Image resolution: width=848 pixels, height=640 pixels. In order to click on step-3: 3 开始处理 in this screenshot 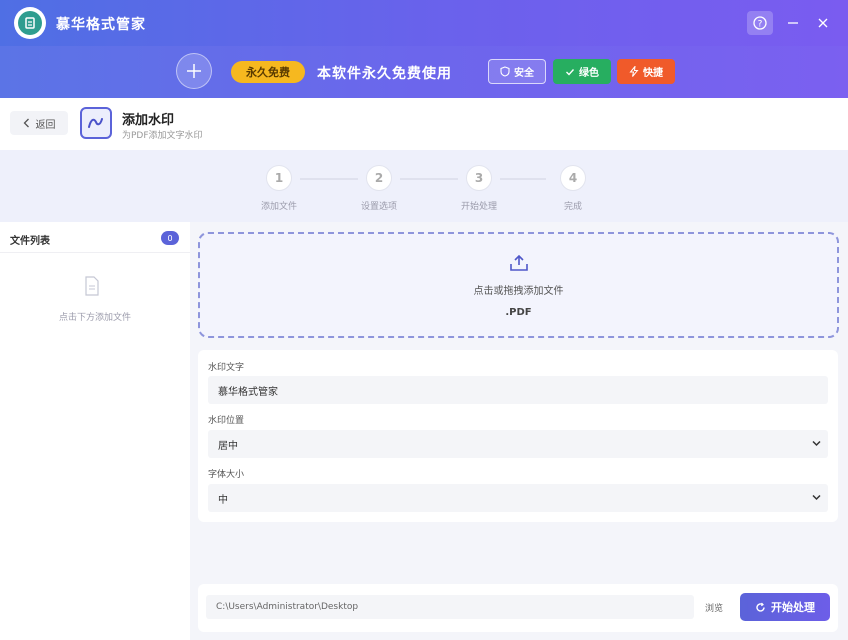, I will do `click(479, 188)`.